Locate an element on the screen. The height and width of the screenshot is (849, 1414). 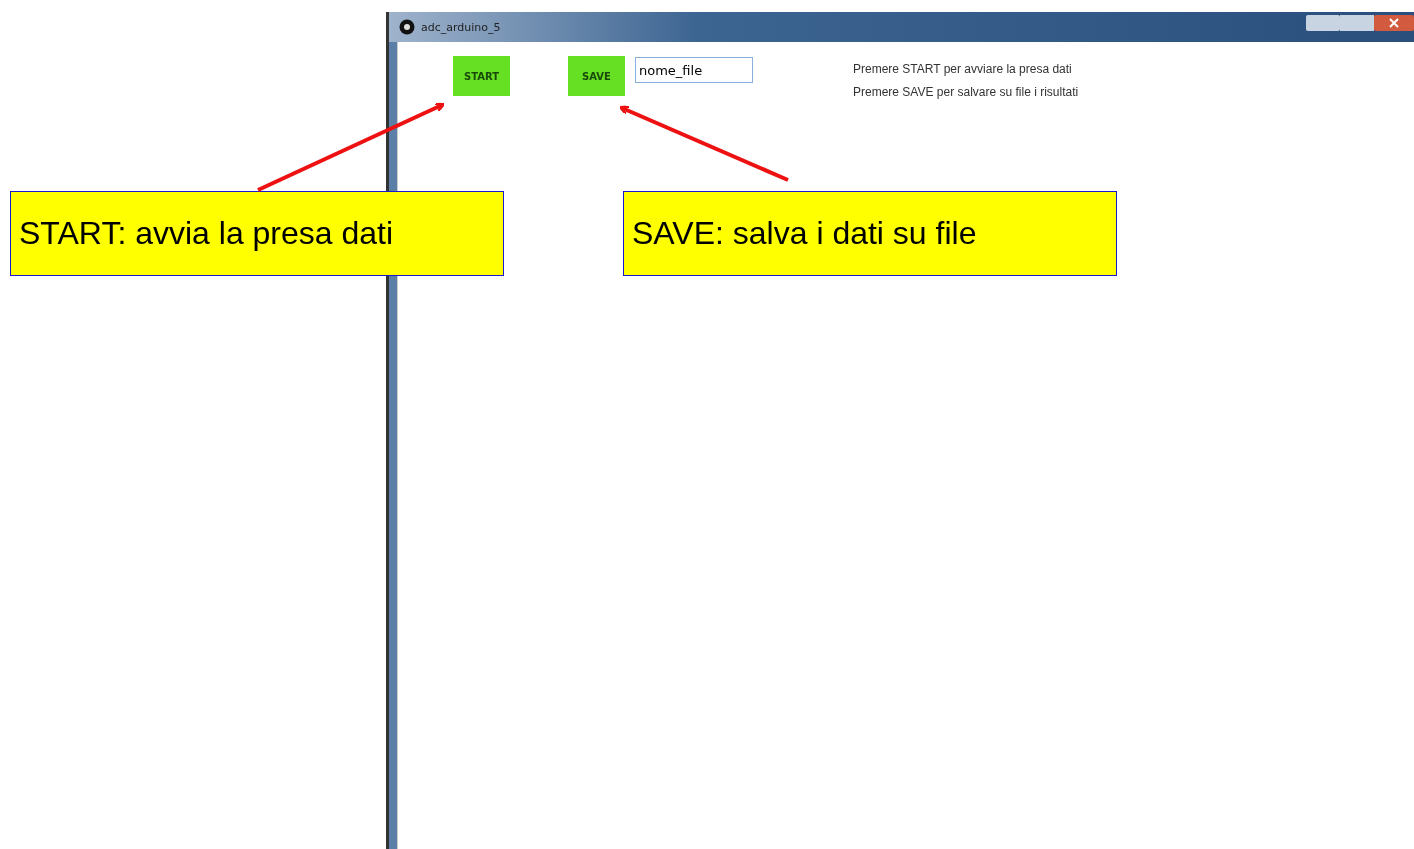
instruction-text: Premere SAVE per salvare su file i risultati is located at coordinates (966, 92).